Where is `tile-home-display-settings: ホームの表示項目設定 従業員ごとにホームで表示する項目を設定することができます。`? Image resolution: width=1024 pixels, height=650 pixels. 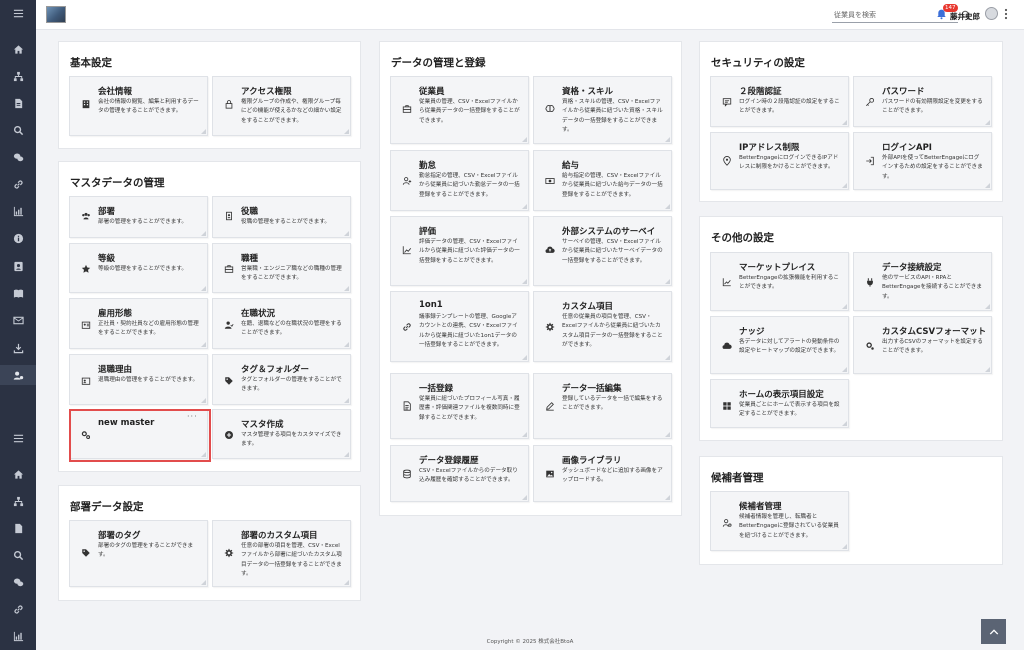 tile-home-display-settings: ホームの表示項目設定 従業員ごとにホームで表示する項目を設定することができます。 is located at coordinates (779, 403).